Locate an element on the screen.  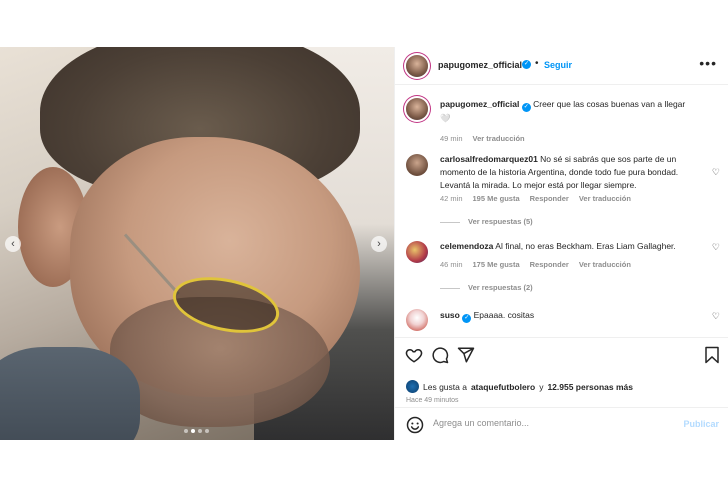
post-timestamp: Hace 49 minutos is located at coordinates (432, 400).